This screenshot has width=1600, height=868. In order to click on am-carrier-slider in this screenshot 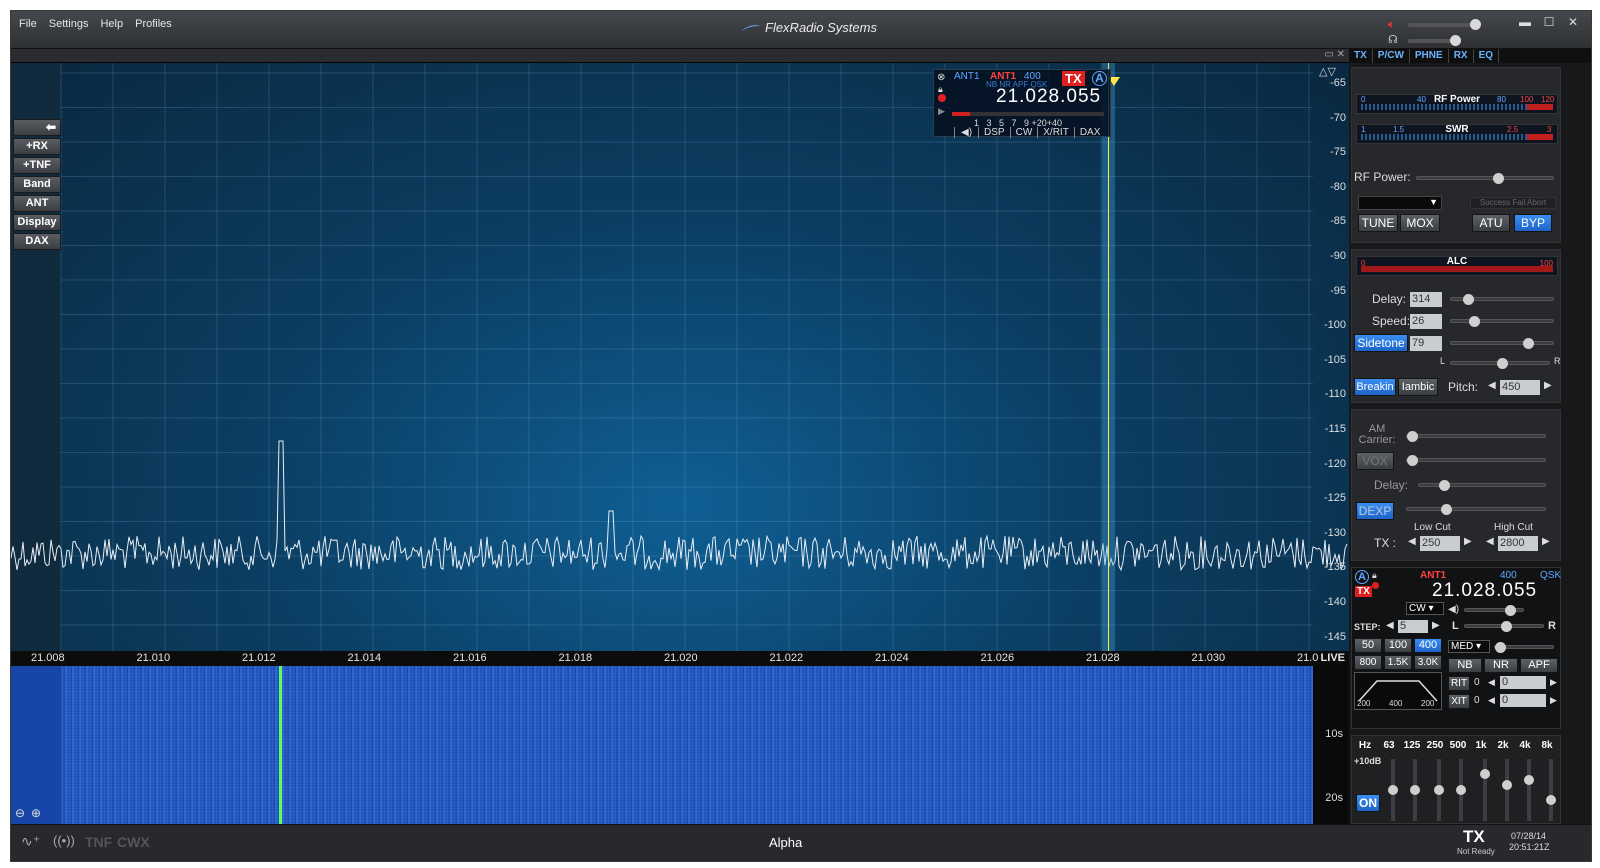, I will do `click(1476, 436)`.